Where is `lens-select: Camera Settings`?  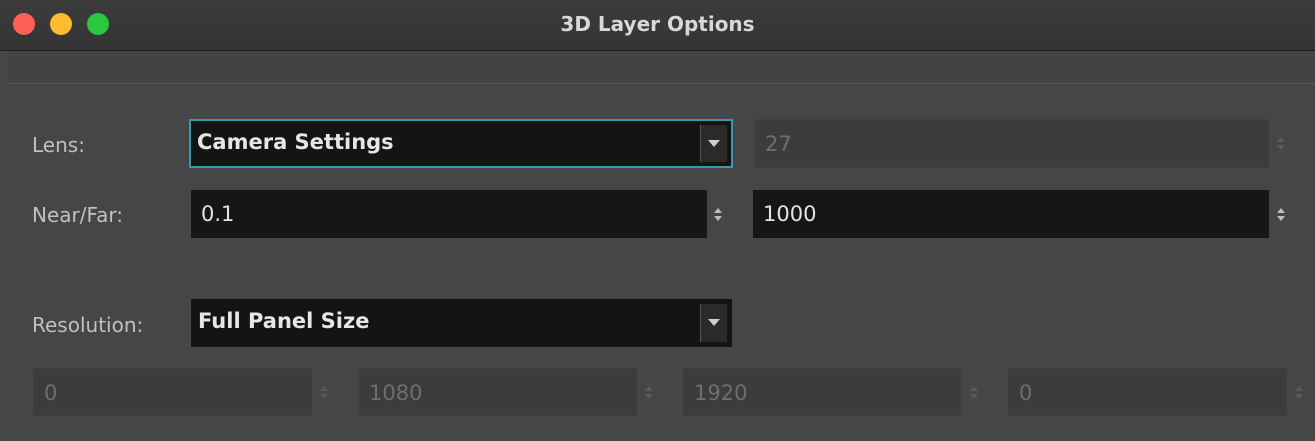
lens-select: Camera Settings is located at coordinates (461, 143).